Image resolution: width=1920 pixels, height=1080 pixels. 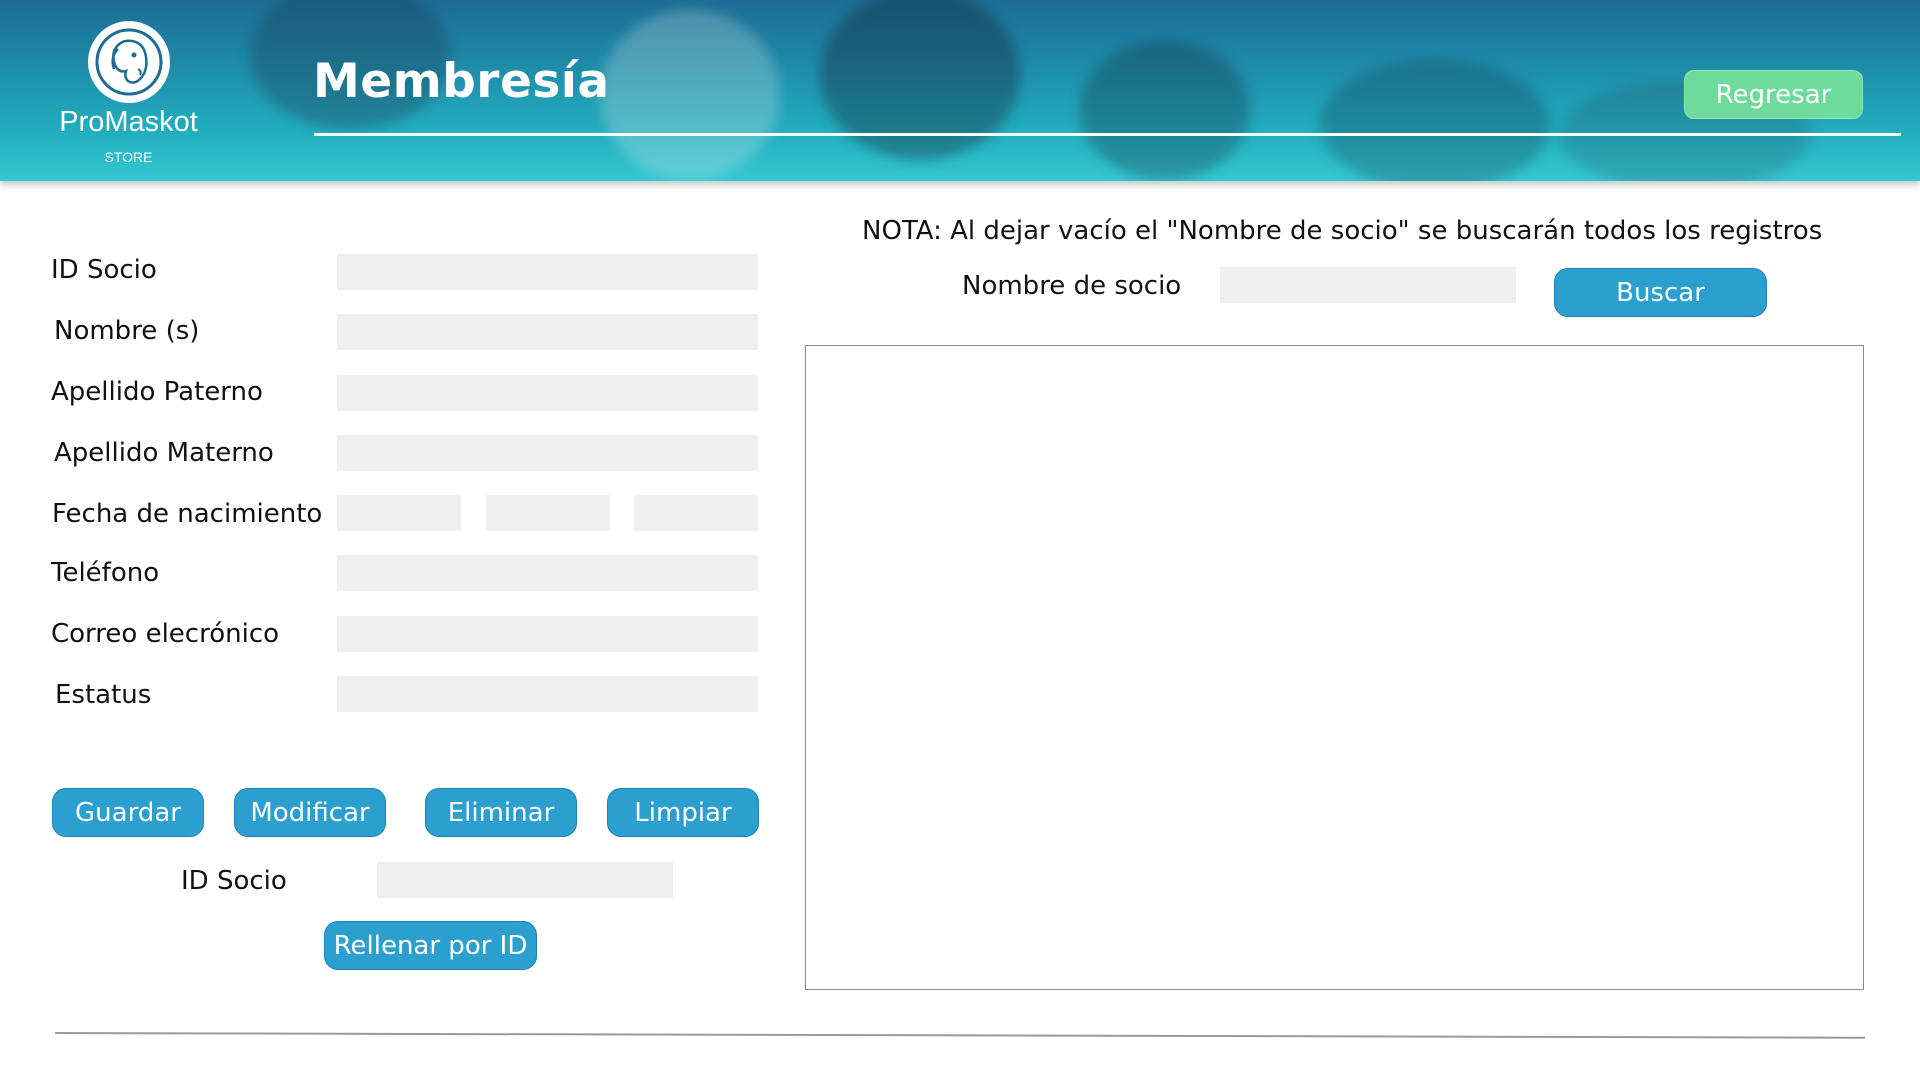 What do you see at coordinates (547, 453) in the screenshot?
I see `apellido-materno-input` at bounding box center [547, 453].